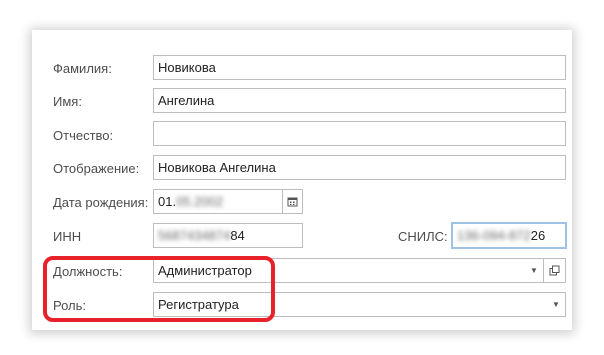 This screenshot has height=355, width=604. What do you see at coordinates (359, 133) in the screenshot?
I see `patronymic-field` at bounding box center [359, 133].